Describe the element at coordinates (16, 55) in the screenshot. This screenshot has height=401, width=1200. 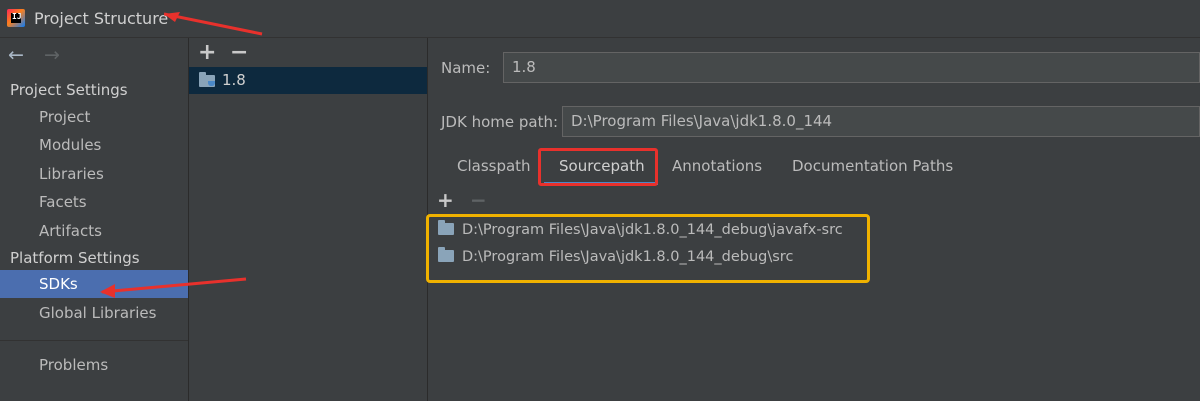
I see `back-arrow-icon: ←` at that location.